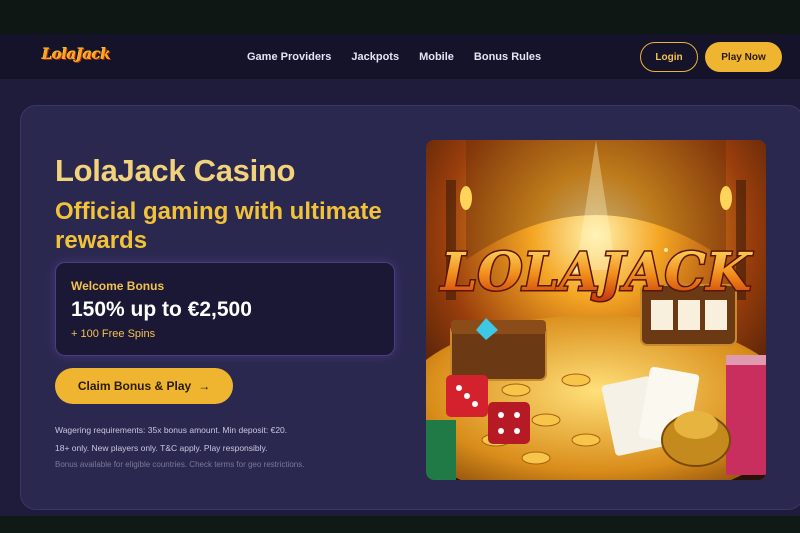 Image resolution: width=800 pixels, height=533 pixels. I want to click on claim-bonus-button: Claim Bonus & Play →, so click(144, 386).